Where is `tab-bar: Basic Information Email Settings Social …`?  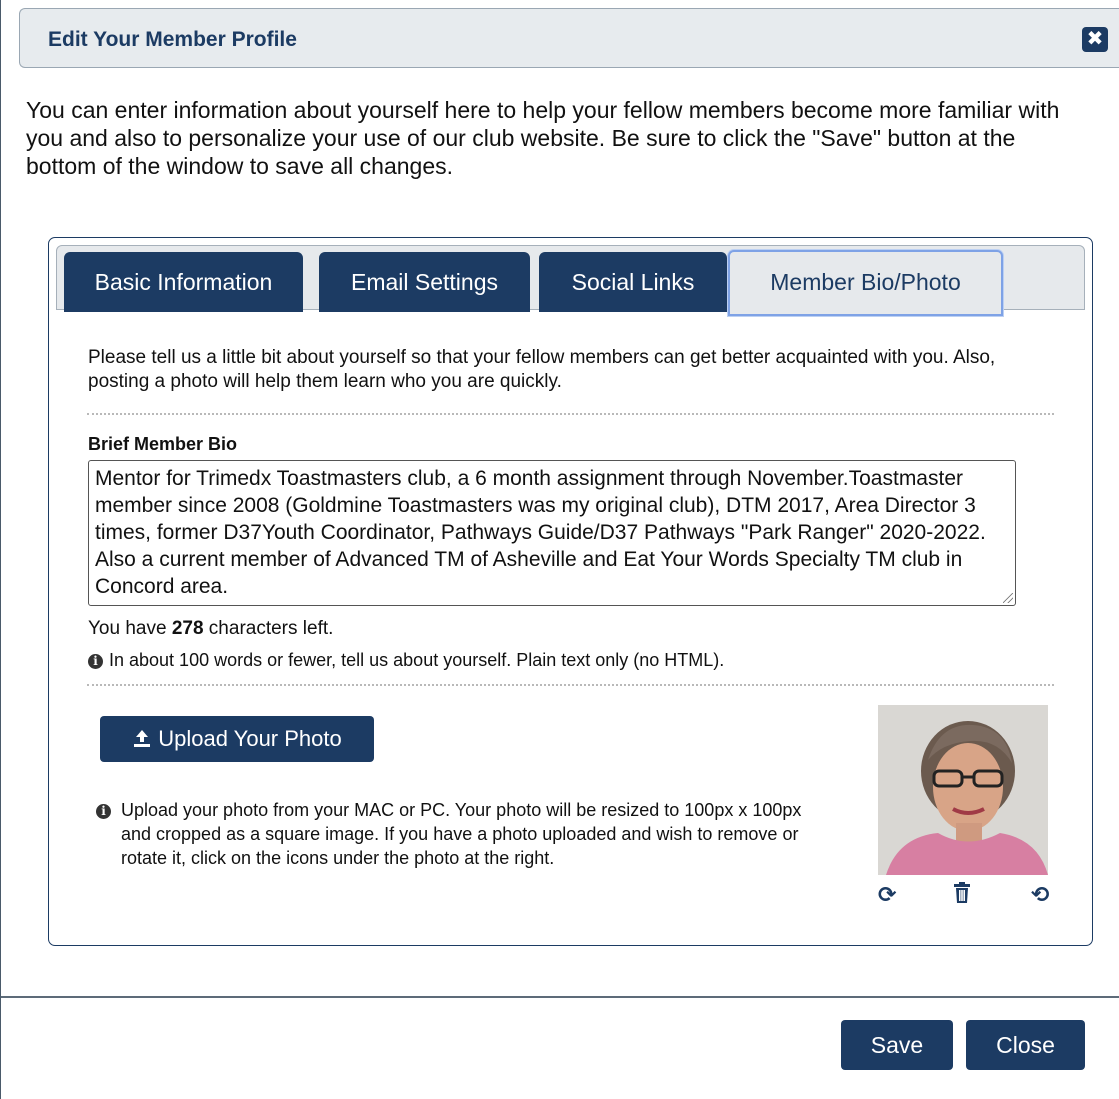 tab-bar: Basic Information Email Settings Social … is located at coordinates (570, 280).